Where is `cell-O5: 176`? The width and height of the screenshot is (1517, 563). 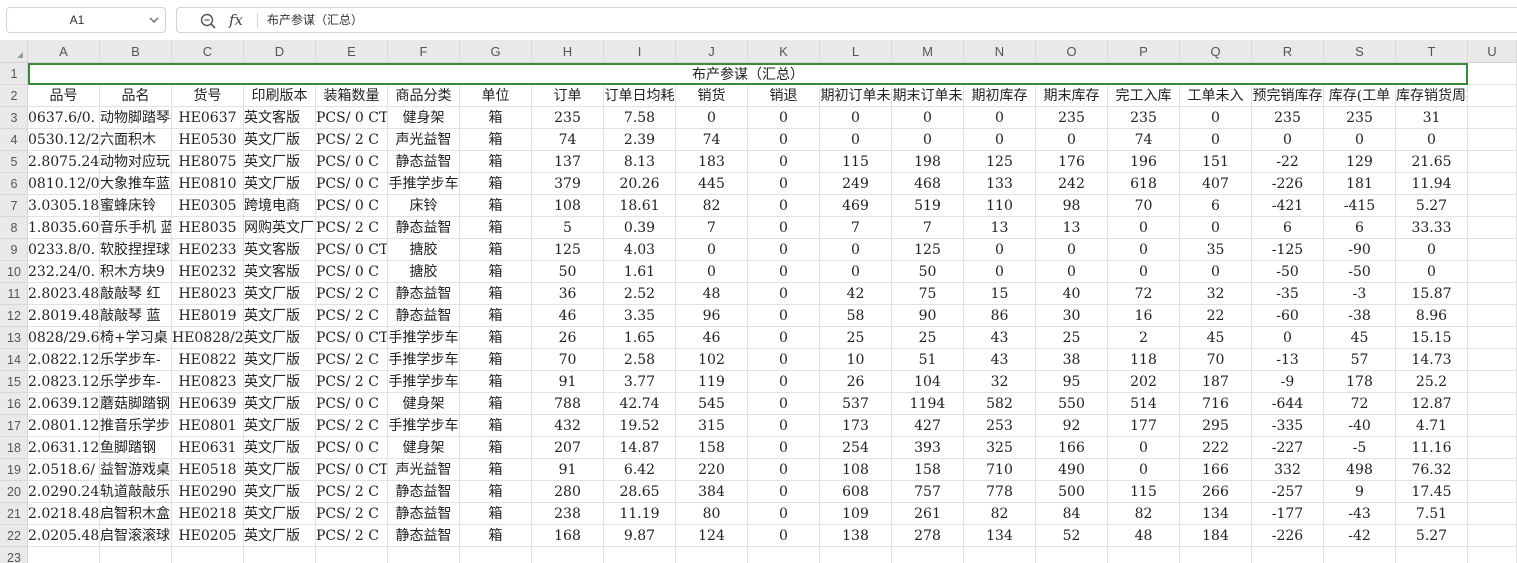
cell-O5: 176 is located at coordinates (1072, 162).